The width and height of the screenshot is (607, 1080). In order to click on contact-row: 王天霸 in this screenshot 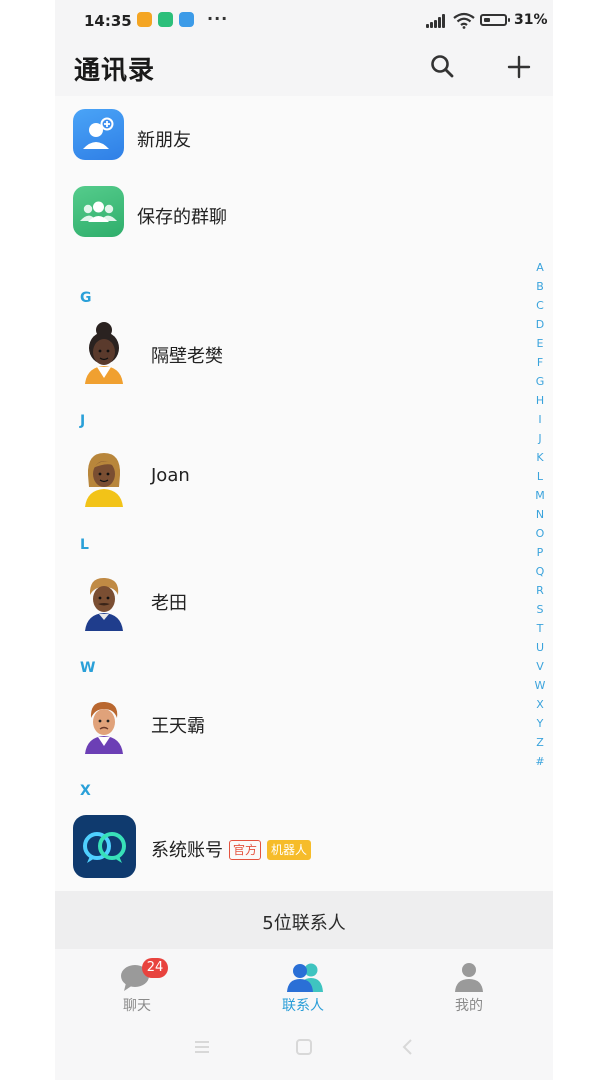, I will do `click(304, 724)`.